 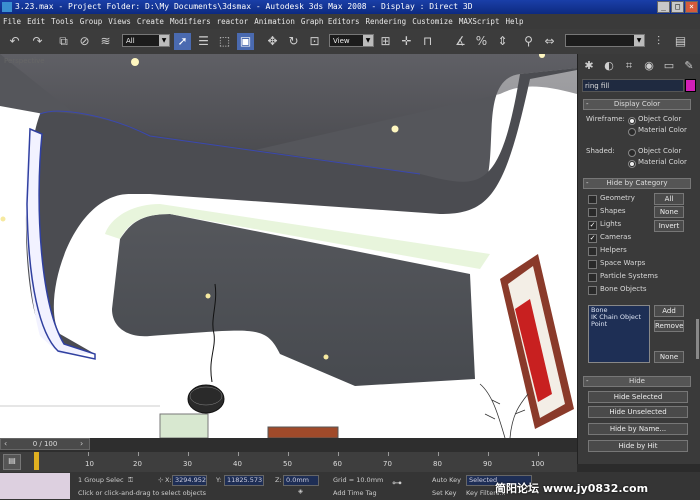 I want to click on hide-rollout: - Hide, so click(x=637, y=381).